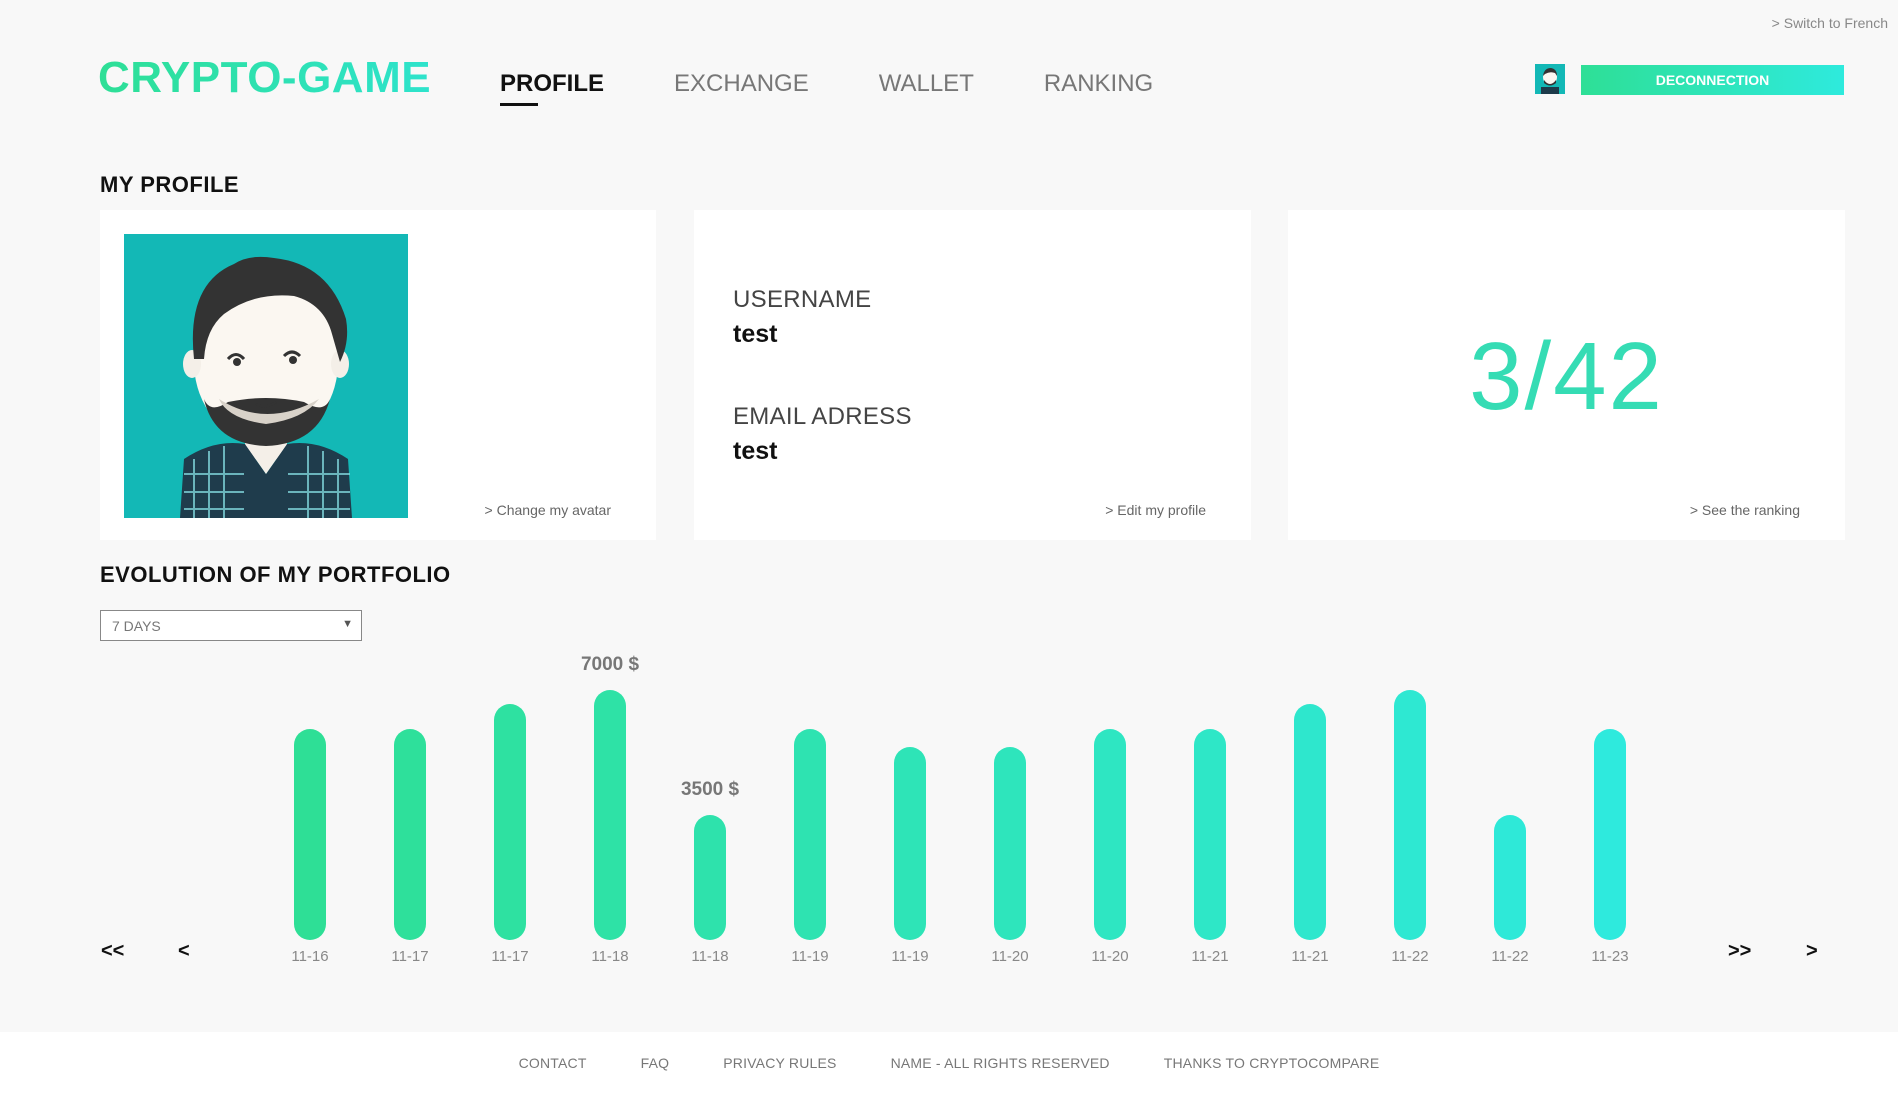 The width and height of the screenshot is (1898, 1093). Describe the element at coordinates (1098, 87) in the screenshot. I see `nav-ranking: RANKING` at that location.